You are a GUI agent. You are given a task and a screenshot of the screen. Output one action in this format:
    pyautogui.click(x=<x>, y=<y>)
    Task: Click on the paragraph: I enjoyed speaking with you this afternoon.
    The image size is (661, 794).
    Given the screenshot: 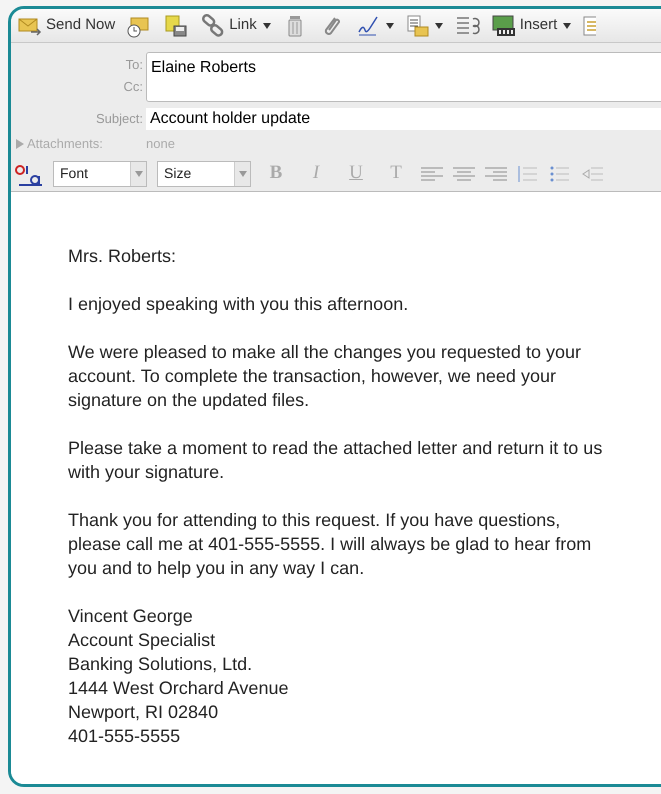 What is the action you would take?
    pyautogui.click(x=239, y=304)
    